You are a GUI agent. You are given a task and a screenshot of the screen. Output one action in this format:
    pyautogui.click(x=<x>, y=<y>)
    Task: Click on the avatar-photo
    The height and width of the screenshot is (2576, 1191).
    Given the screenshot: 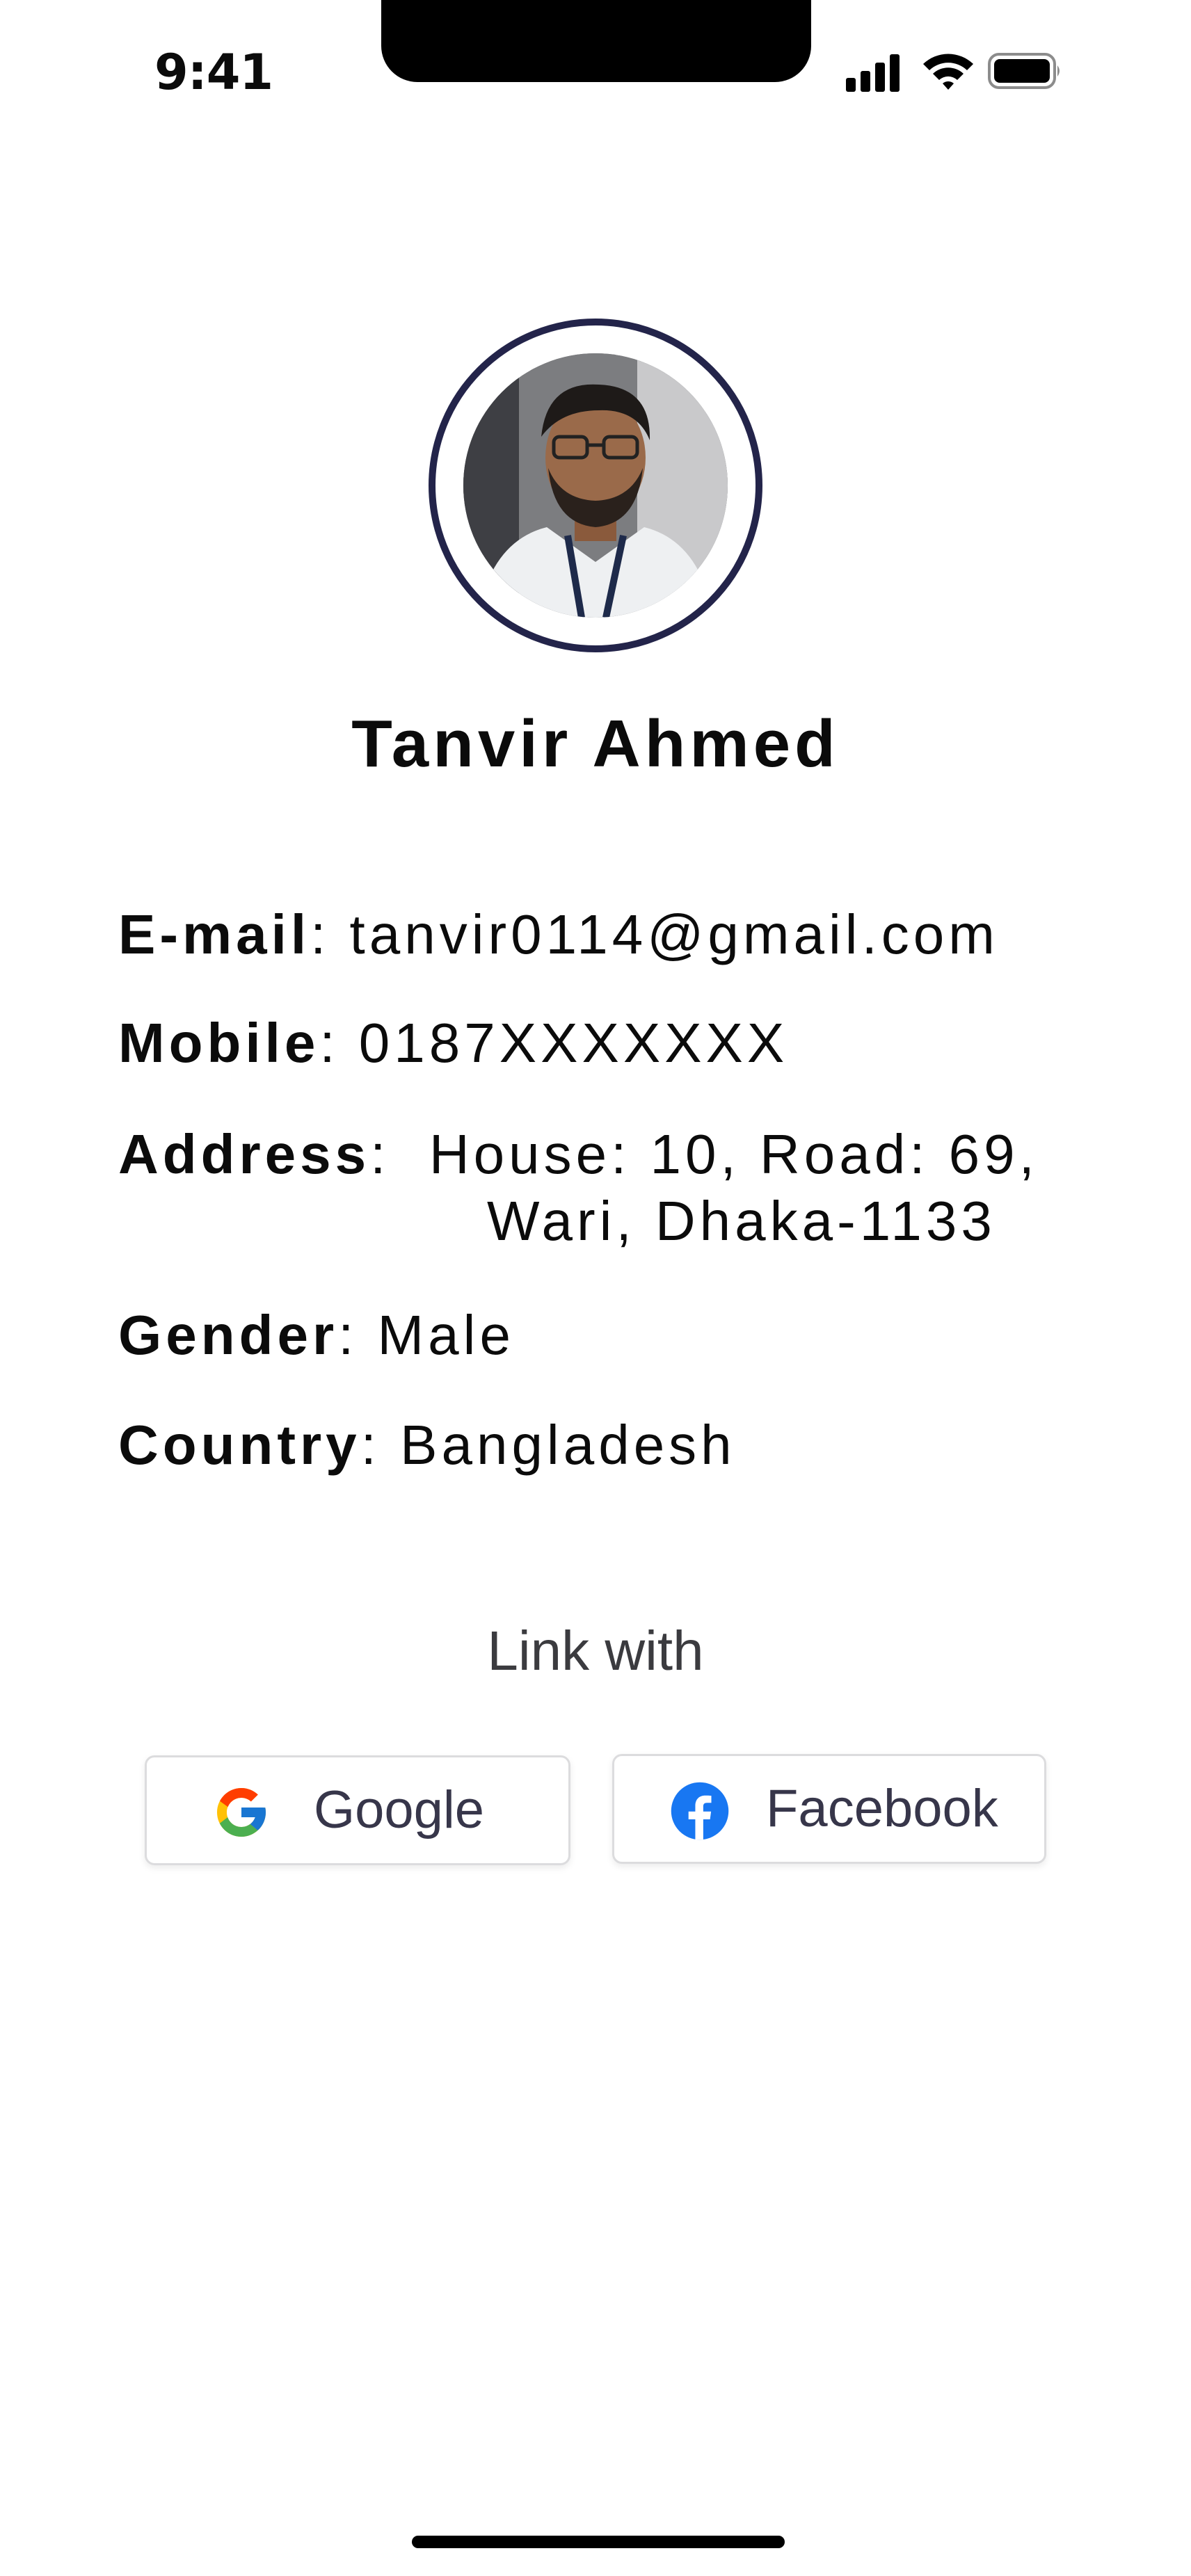 What is the action you would take?
    pyautogui.click(x=595, y=485)
    